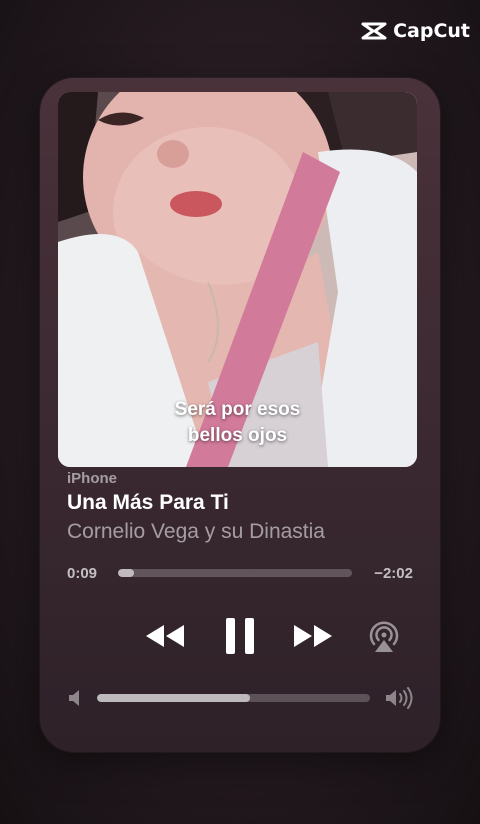 The image size is (480, 824). I want to click on song-title: Una Más Para Ti, so click(148, 502).